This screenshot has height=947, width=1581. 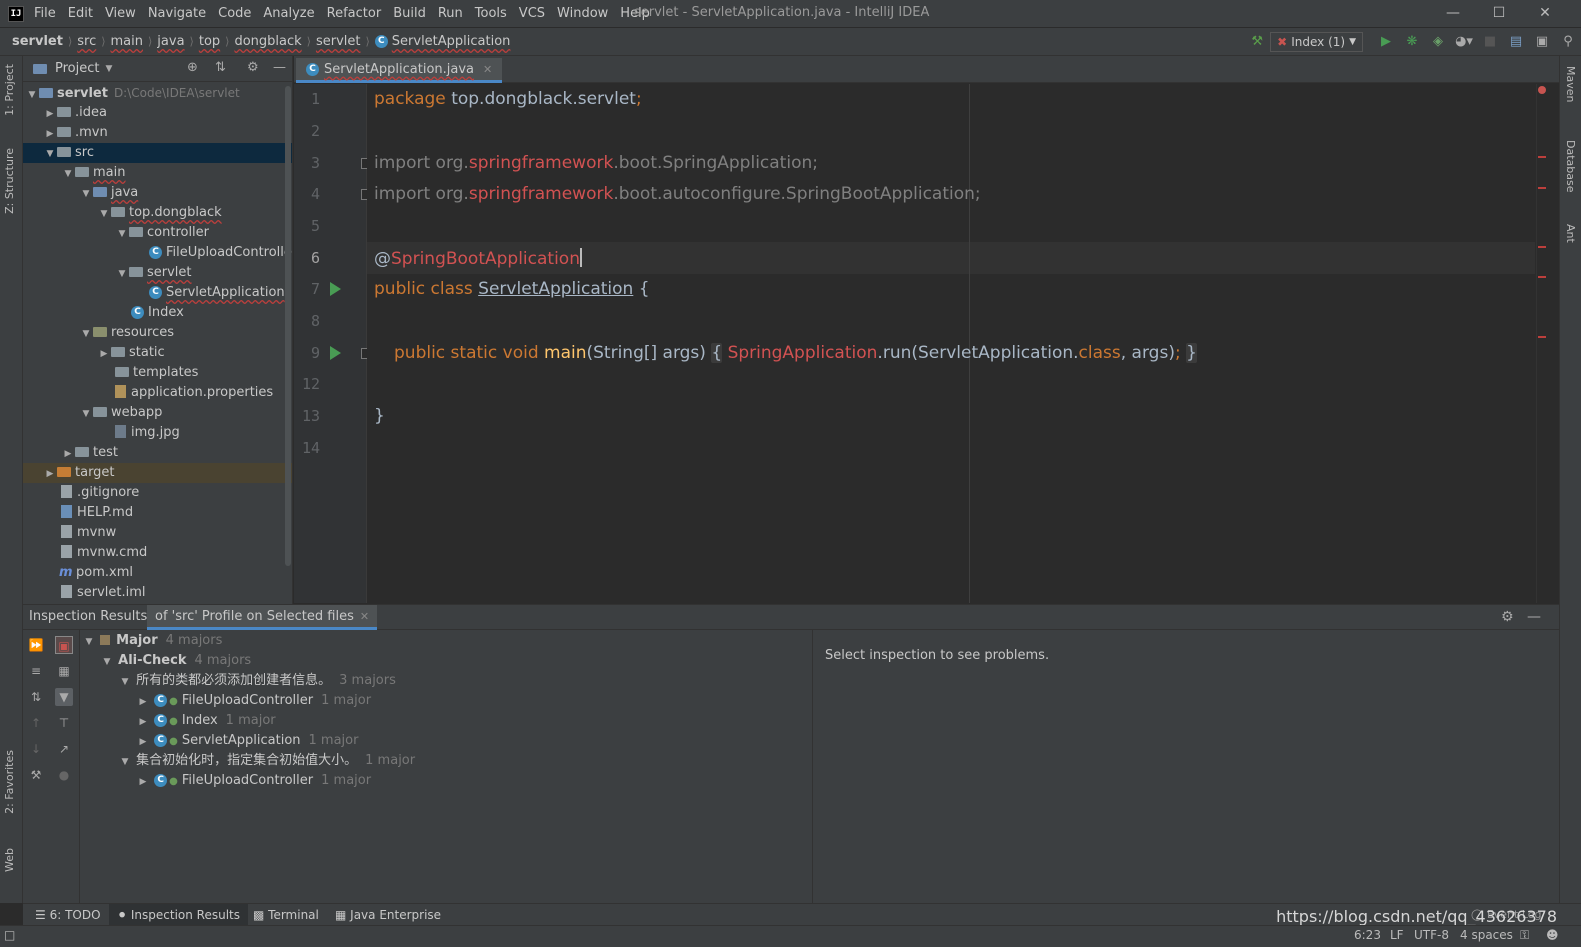 I want to click on locate-file-icon: ⊕, so click(x=192, y=67).